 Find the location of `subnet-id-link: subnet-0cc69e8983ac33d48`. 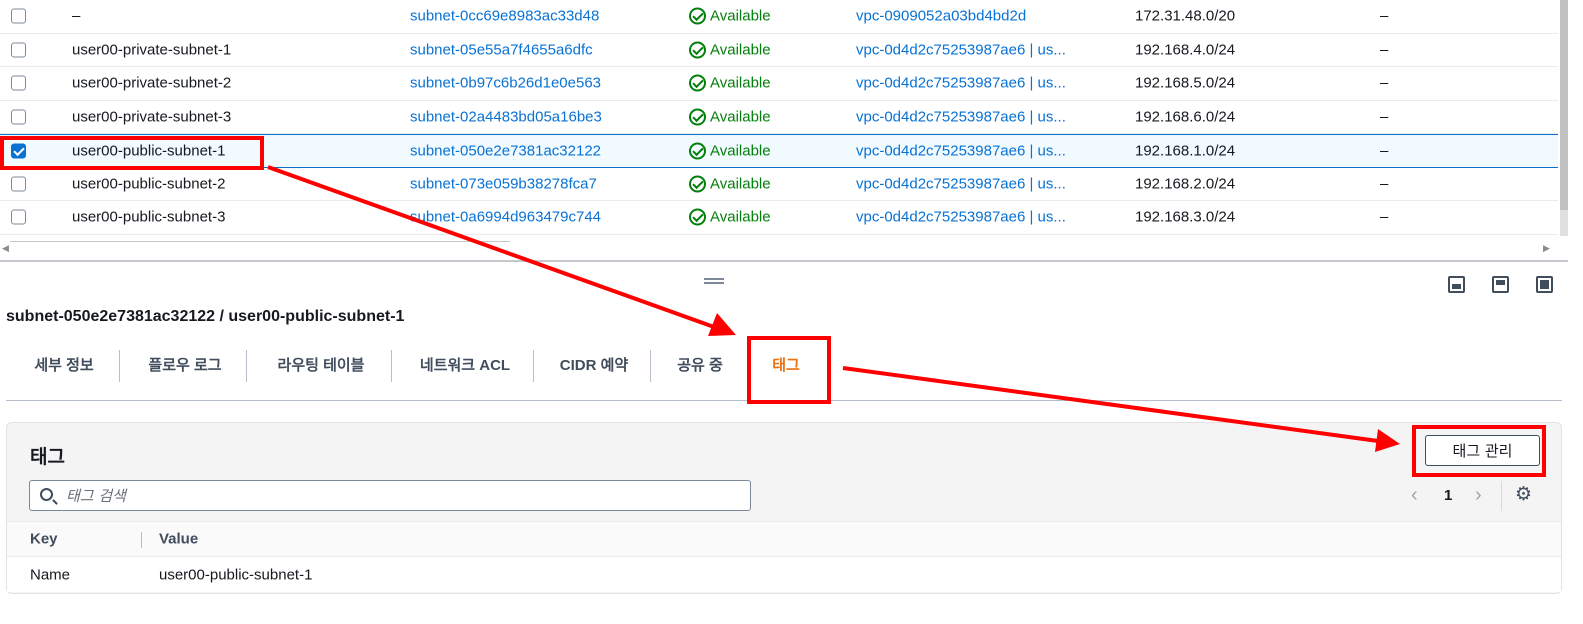

subnet-id-link: subnet-0cc69e8983ac33d48 is located at coordinates (504, 16).